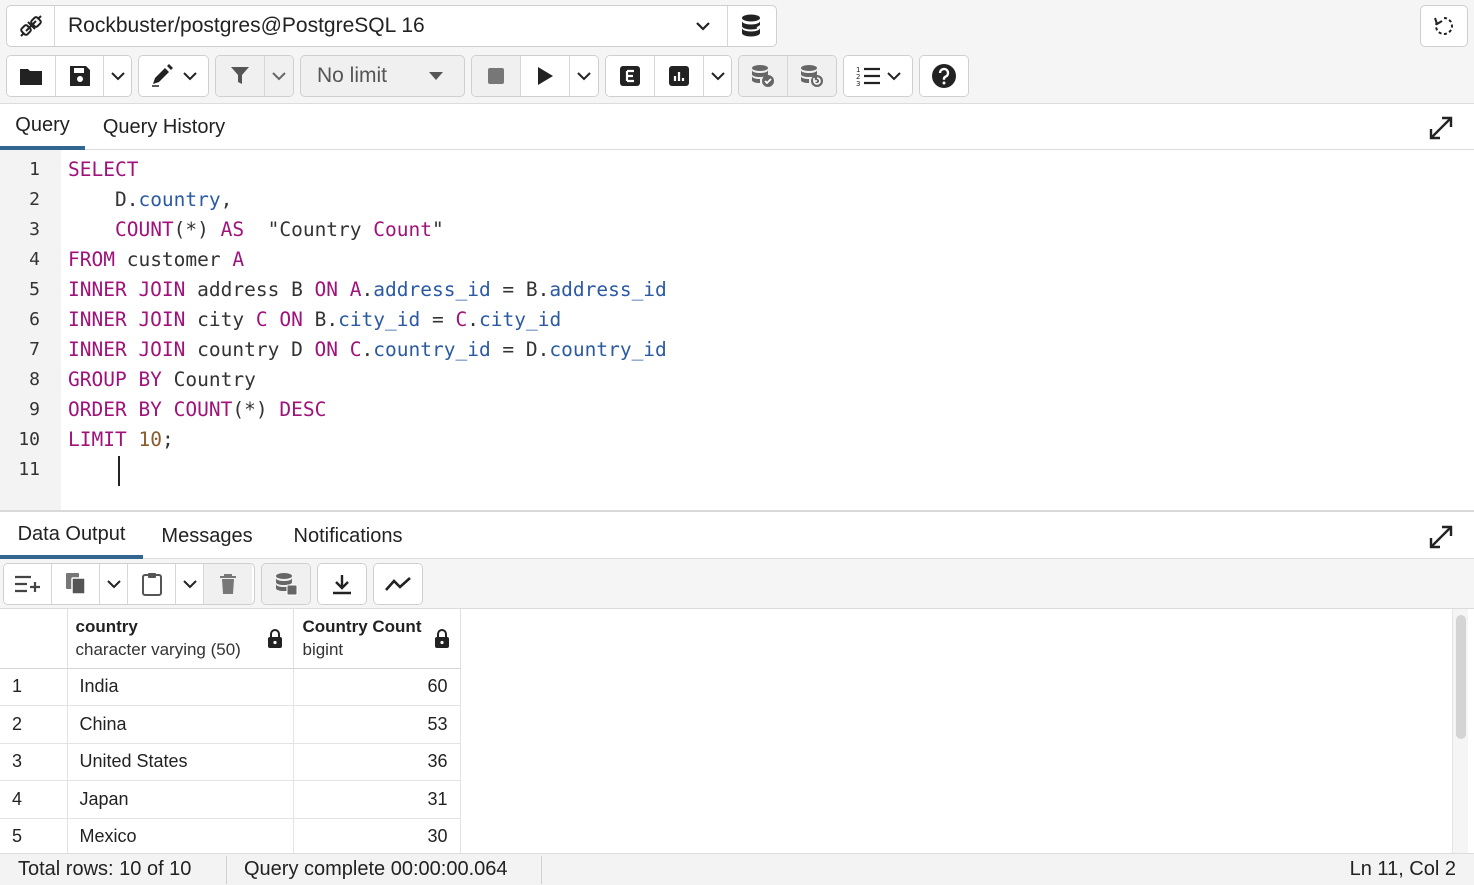 The width and height of the screenshot is (1474, 885). What do you see at coordinates (114, 584) in the screenshot?
I see `copy-options-dropdown` at bounding box center [114, 584].